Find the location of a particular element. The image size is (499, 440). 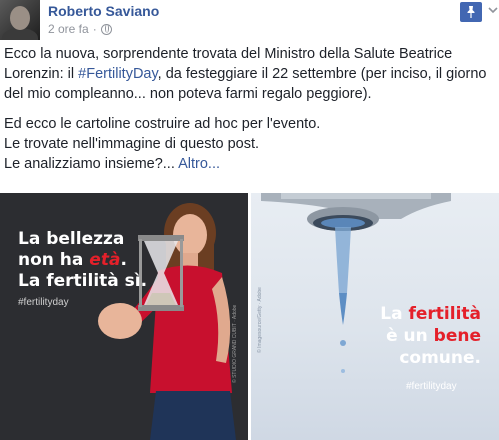

avatar-head is located at coordinates (20, 18).